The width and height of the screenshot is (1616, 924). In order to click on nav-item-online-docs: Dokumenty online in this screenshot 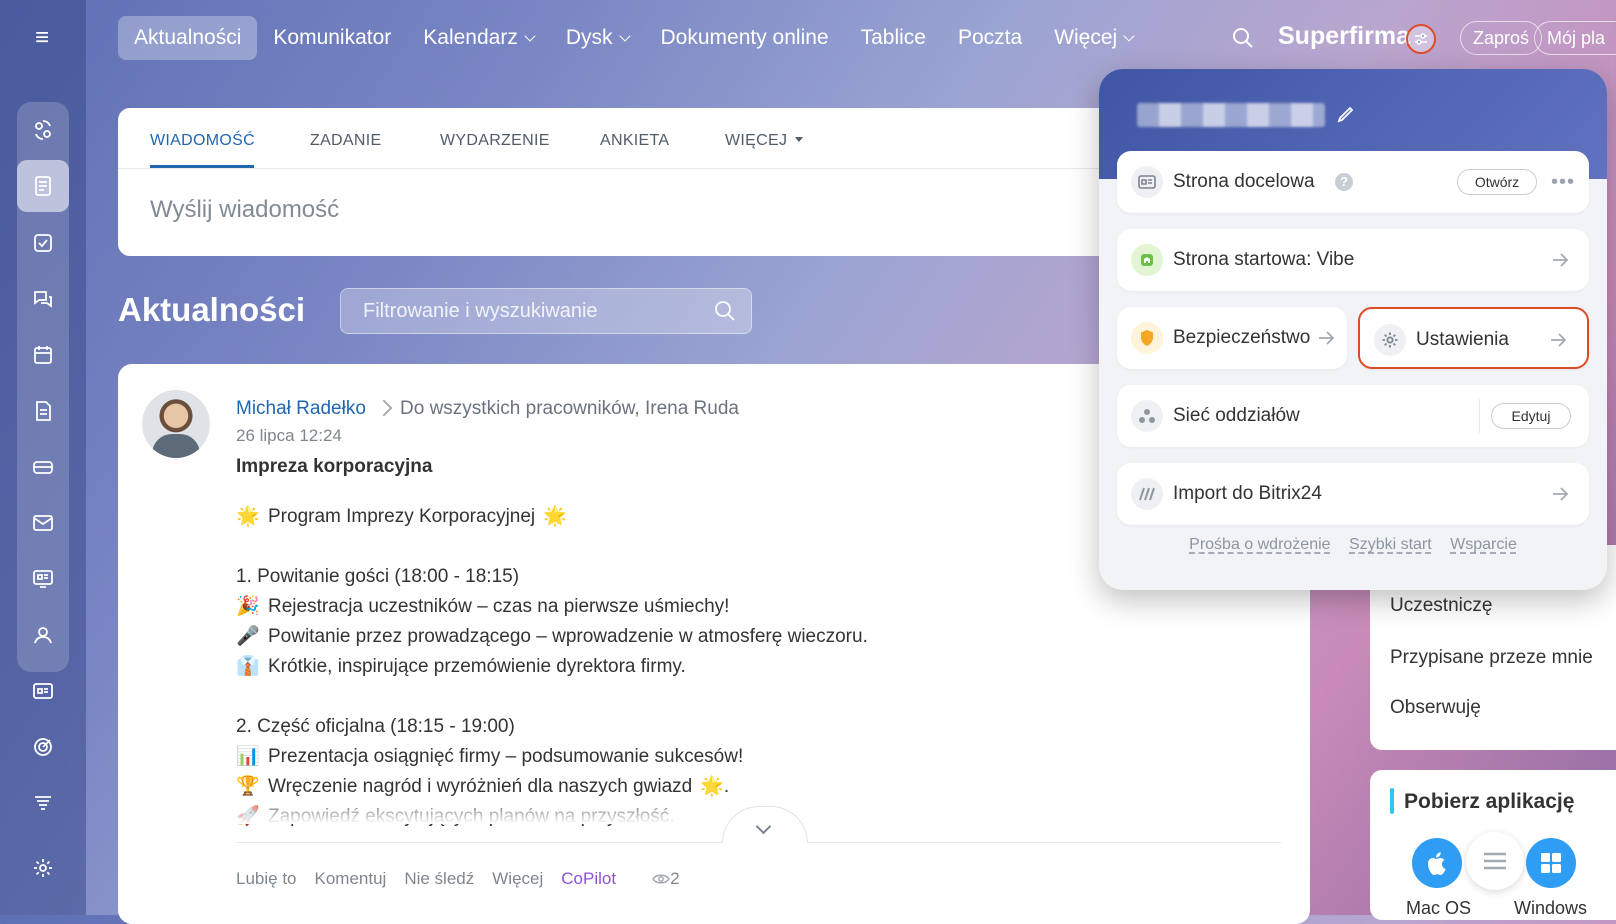, I will do `click(745, 38)`.